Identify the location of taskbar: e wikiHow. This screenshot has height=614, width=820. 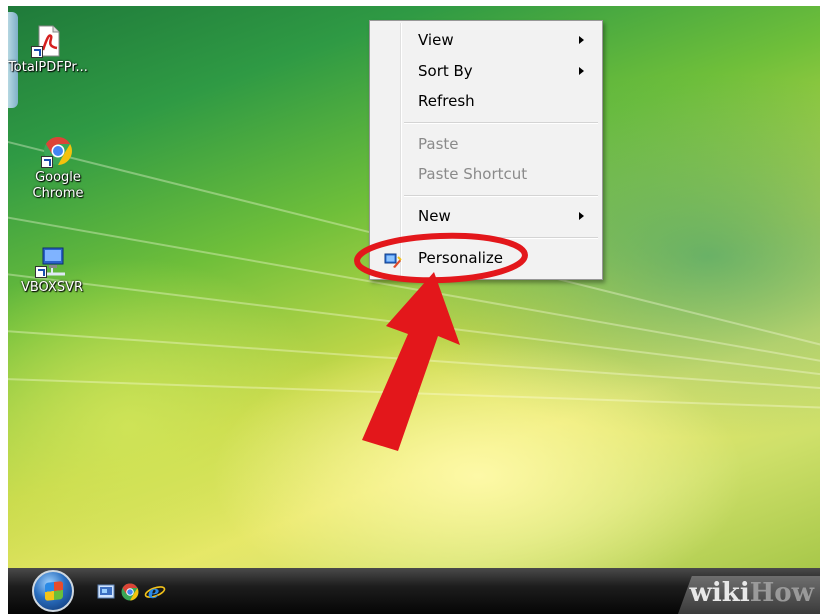
(414, 591).